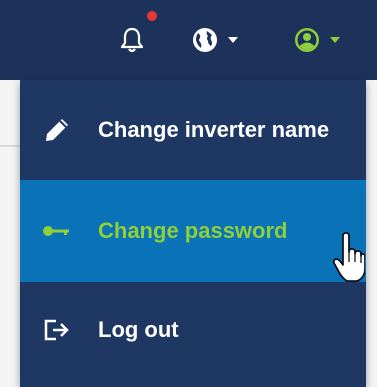 The image size is (377, 387). What do you see at coordinates (60, 231) in the screenshot?
I see `key-icon` at bounding box center [60, 231].